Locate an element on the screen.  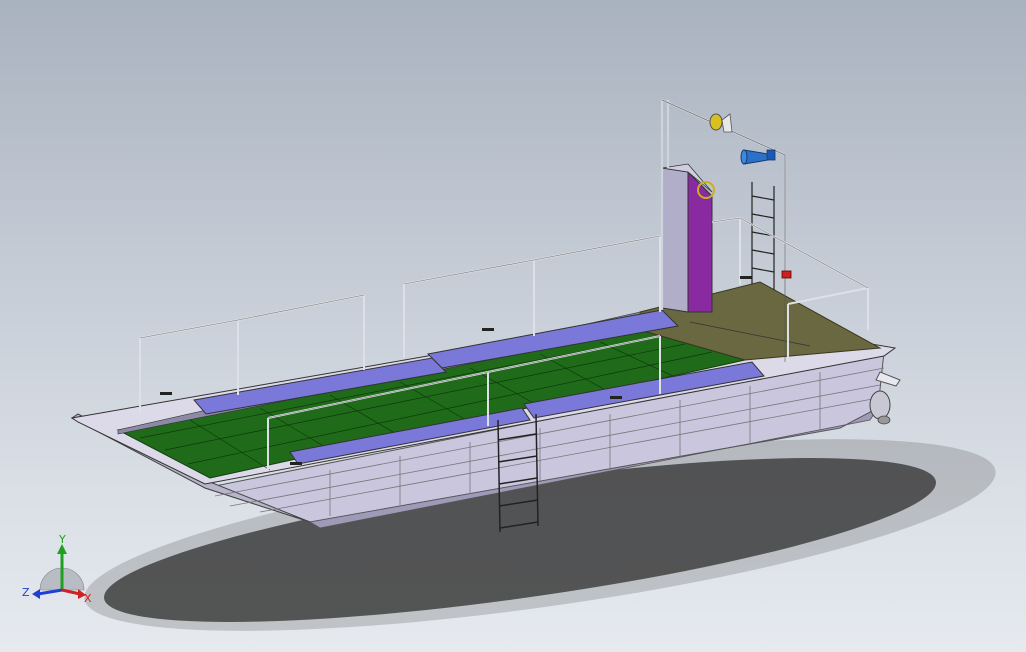
y-axis-label: Y is located at coordinates (62, 539).